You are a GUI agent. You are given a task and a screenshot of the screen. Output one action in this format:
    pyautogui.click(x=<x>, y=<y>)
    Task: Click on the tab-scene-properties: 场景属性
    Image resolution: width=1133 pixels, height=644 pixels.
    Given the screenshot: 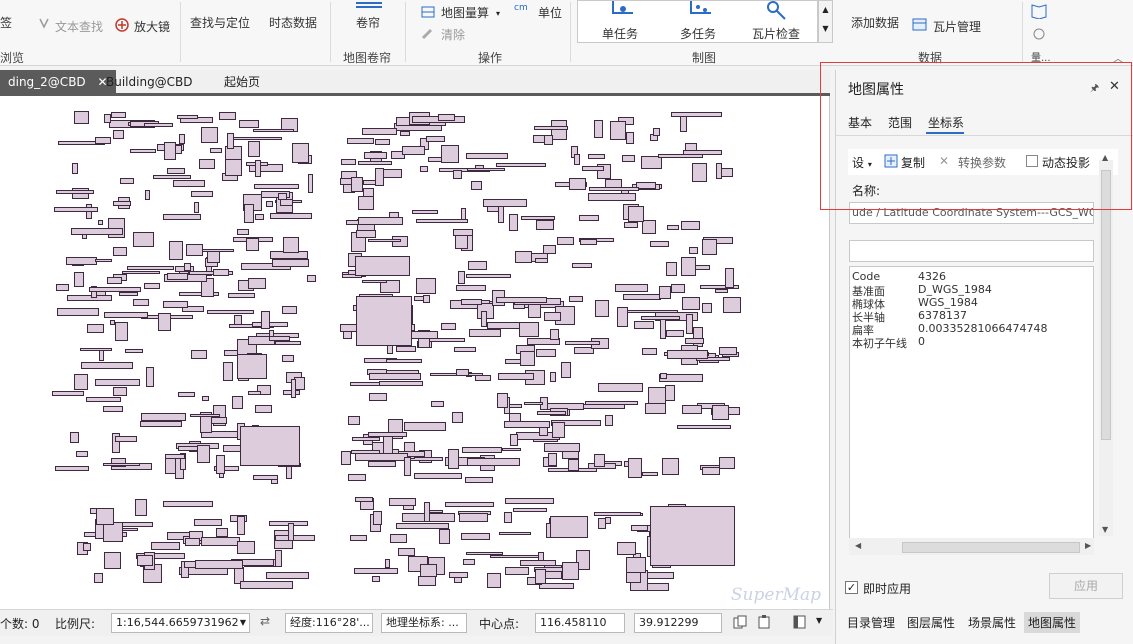 What is the action you would take?
    pyautogui.click(x=992, y=622)
    